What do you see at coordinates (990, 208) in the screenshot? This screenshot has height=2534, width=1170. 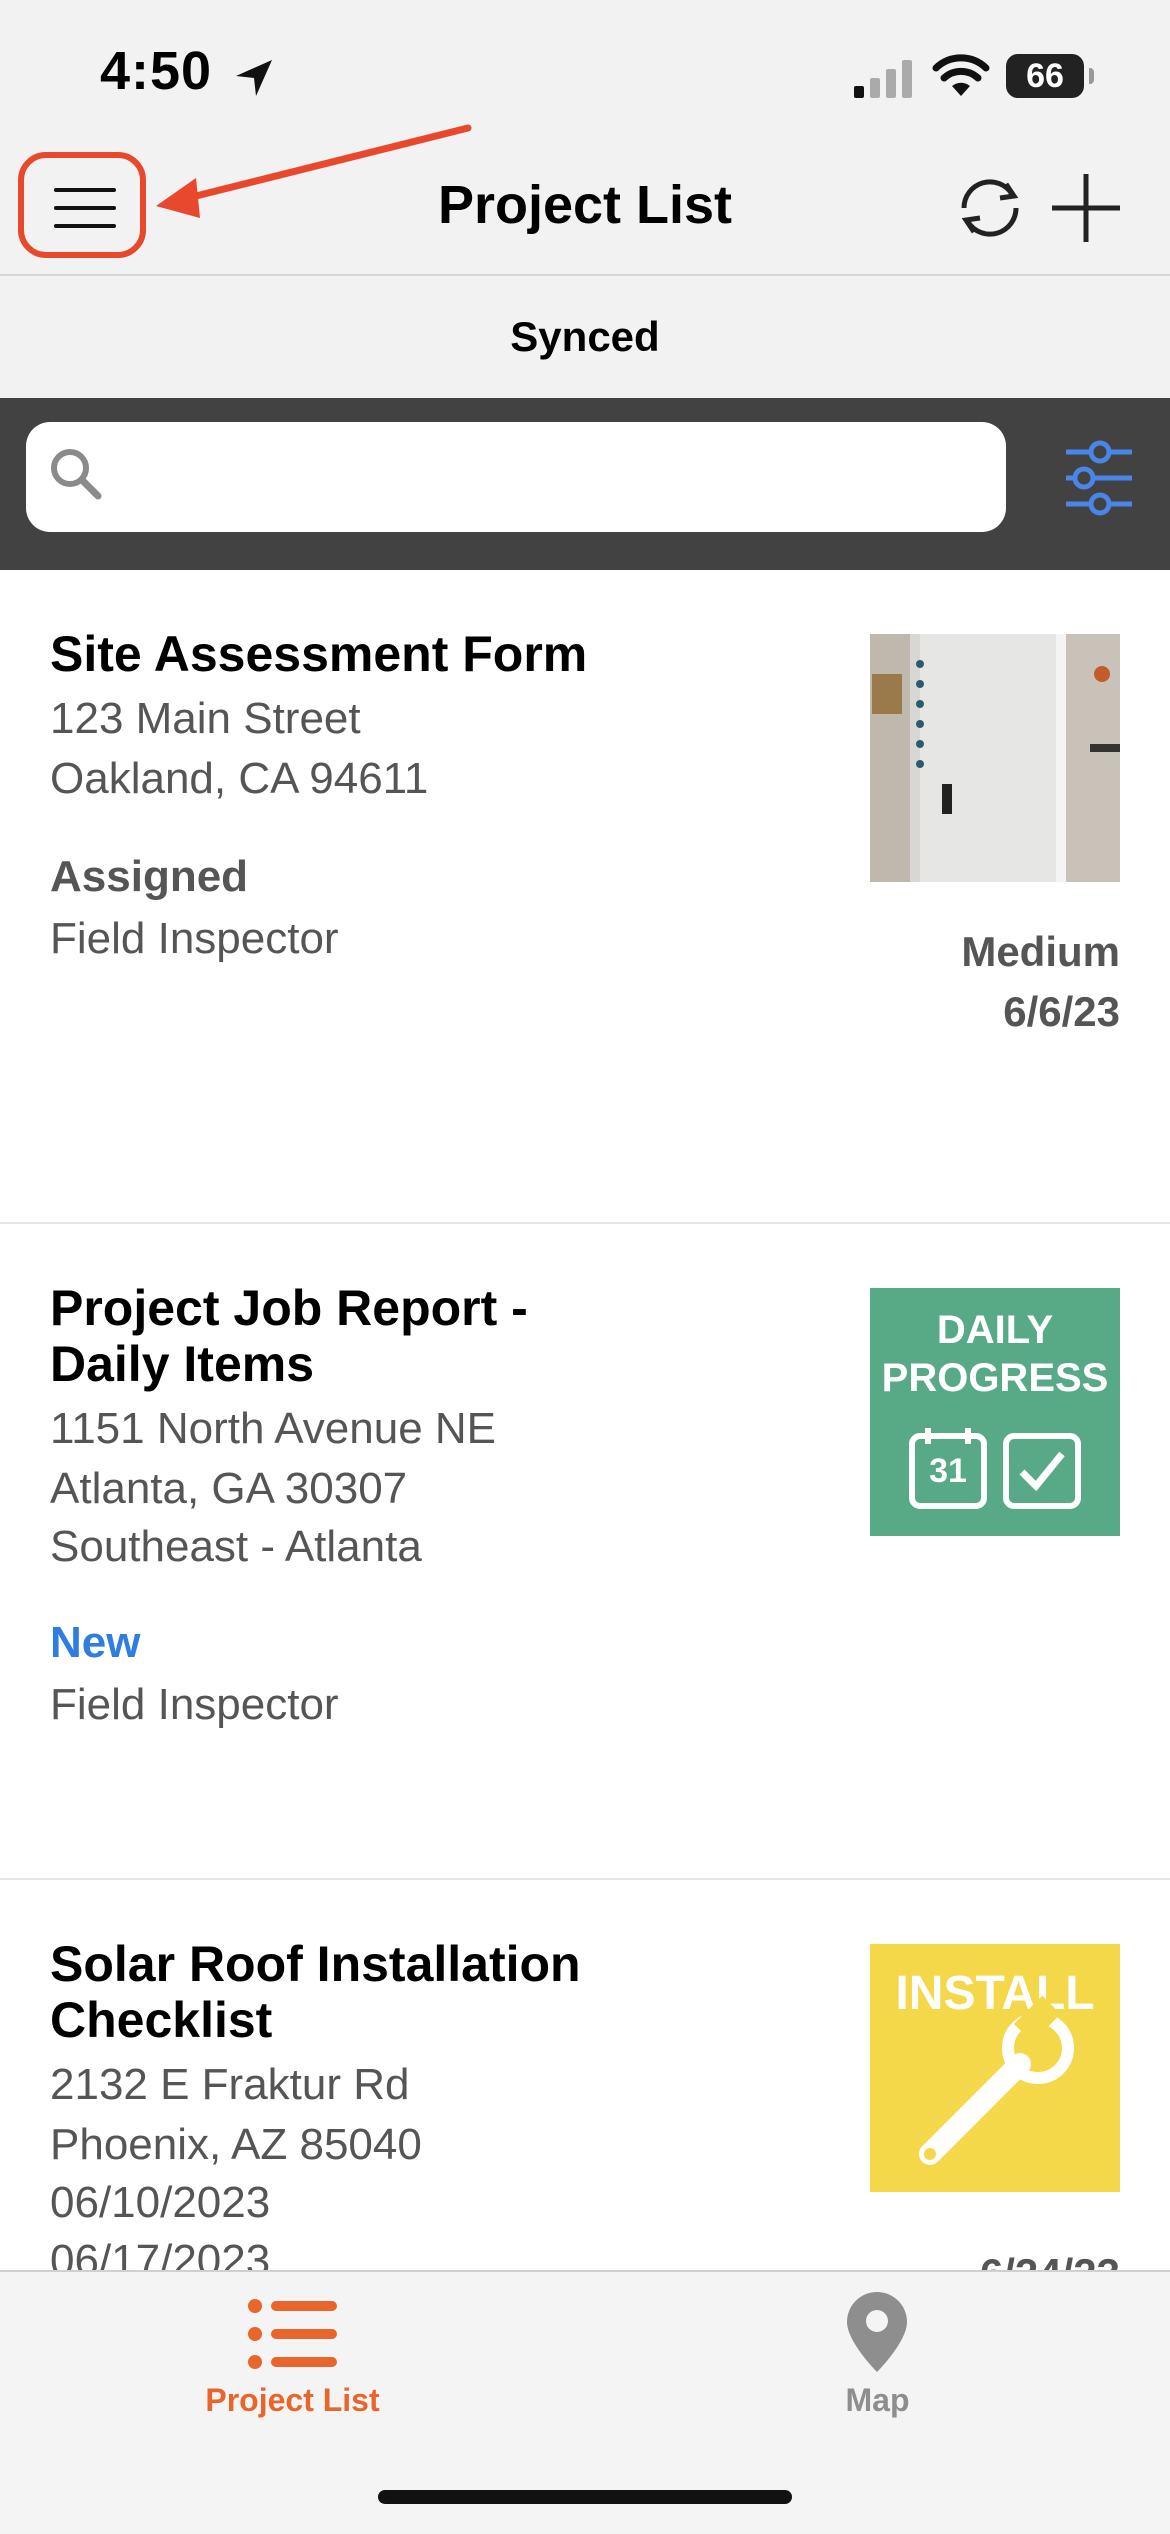 I see `sync-icon` at bounding box center [990, 208].